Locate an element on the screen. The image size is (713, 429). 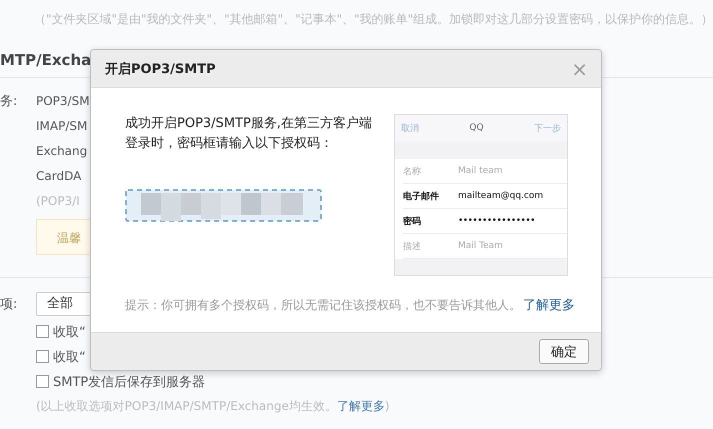
next-label: 下一步 is located at coordinates (547, 128).